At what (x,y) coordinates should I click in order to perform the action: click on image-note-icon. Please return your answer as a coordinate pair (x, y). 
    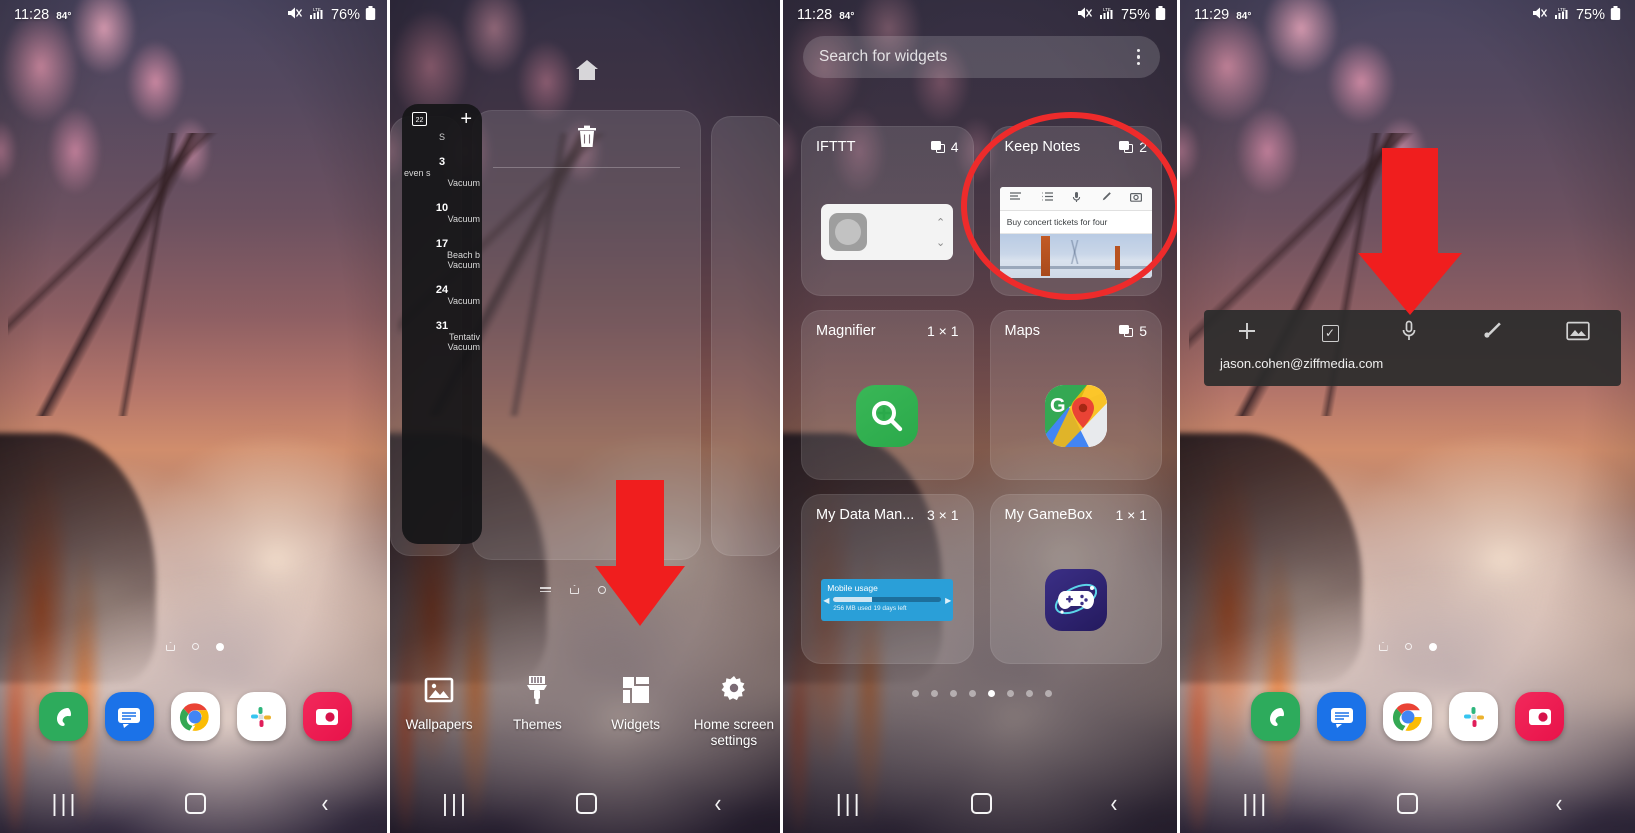
    Looking at the image, I should click on (1578, 333).